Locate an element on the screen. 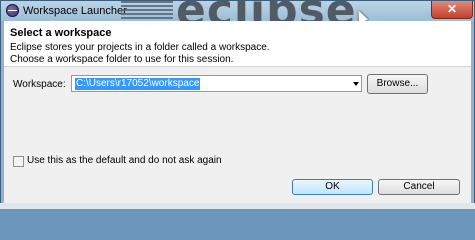  close-icon: ✕ is located at coordinates (452, 9).